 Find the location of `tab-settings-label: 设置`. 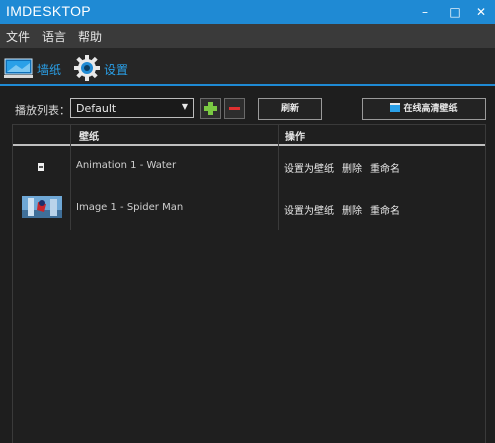

tab-settings-label: 设置 is located at coordinates (116, 70).